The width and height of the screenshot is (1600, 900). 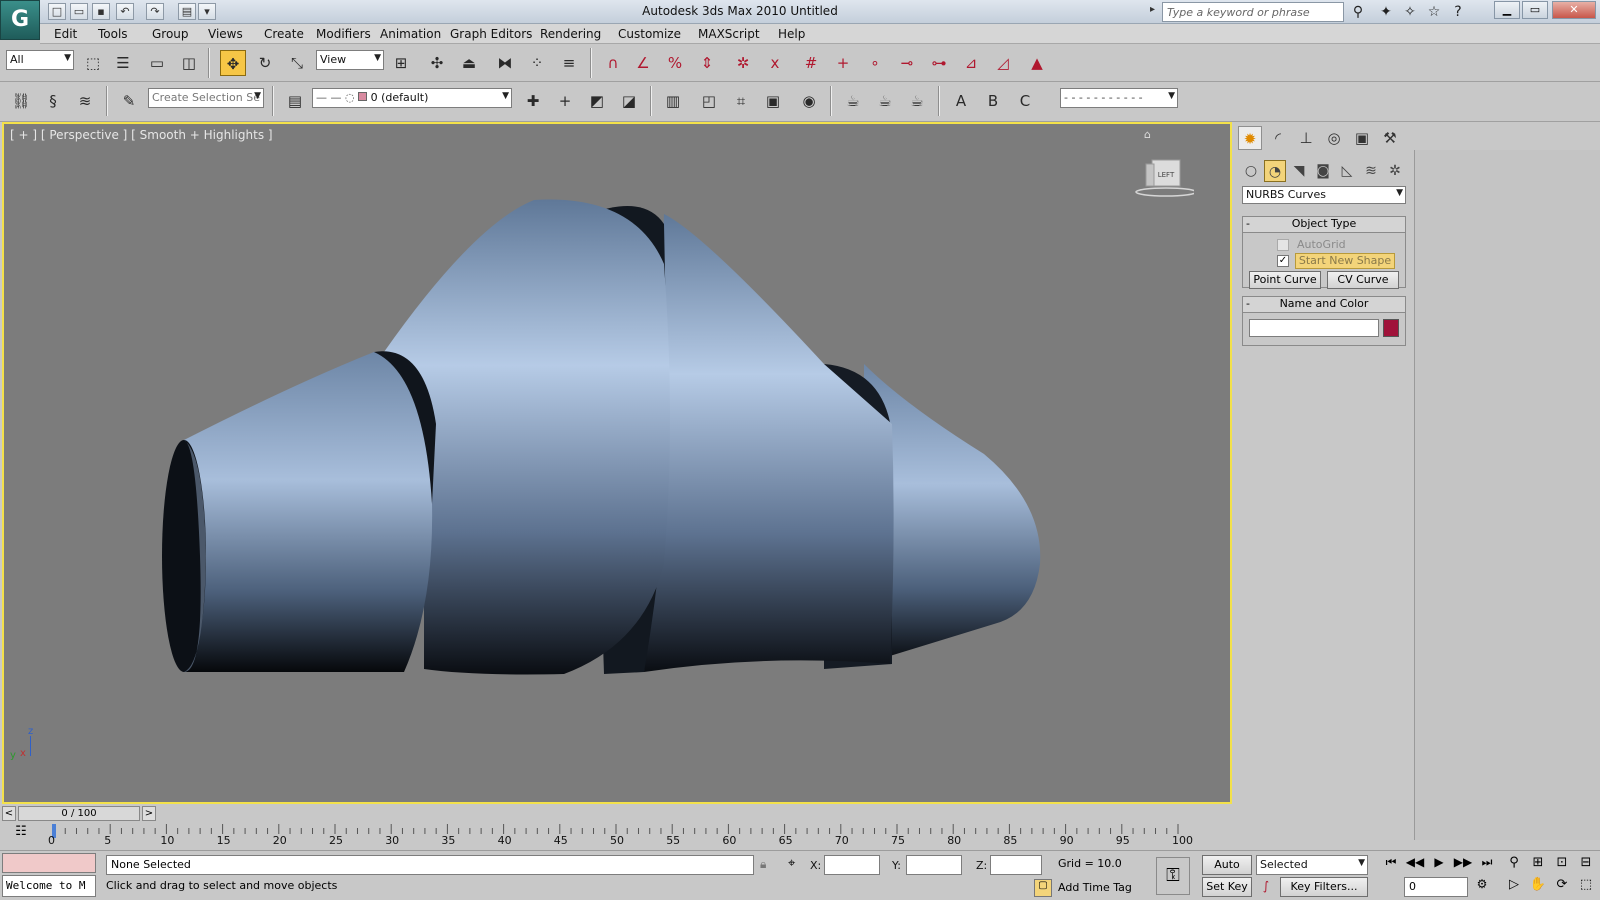 What do you see at coordinates (1025, 101) in the screenshot?
I see `render-preset-c-icon: C` at bounding box center [1025, 101].